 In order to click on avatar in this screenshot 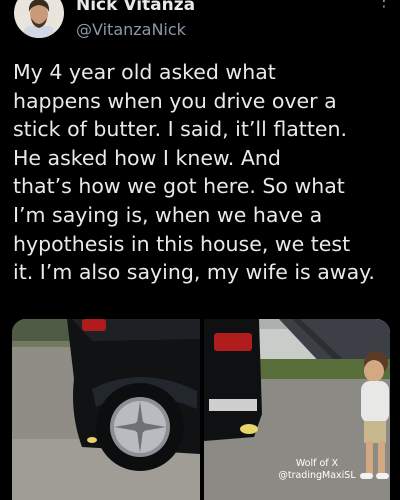, I will do `click(39, 19)`.